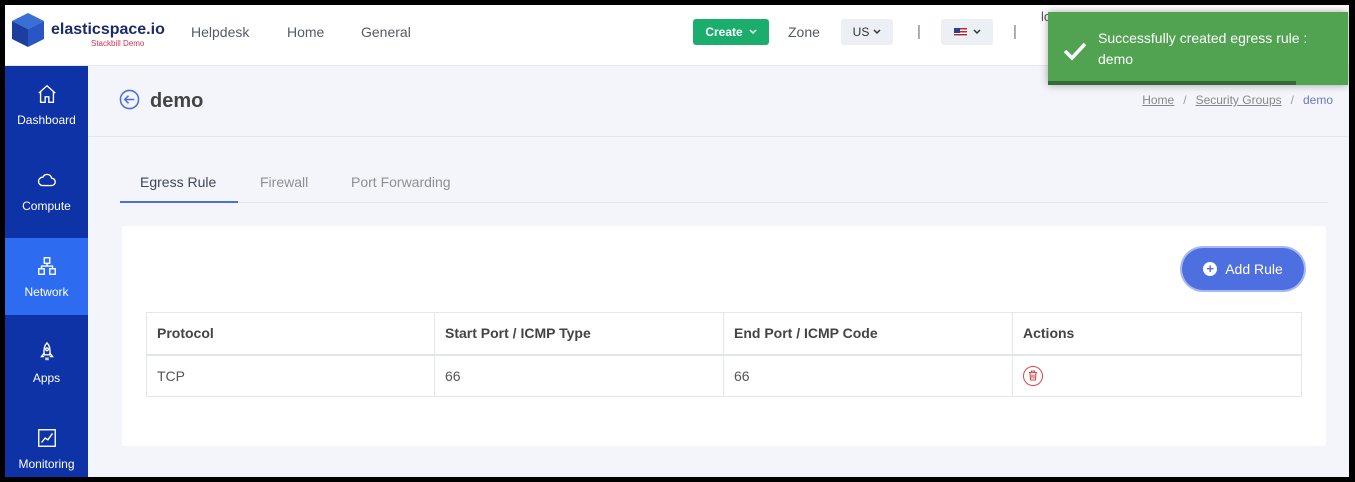 This screenshot has width=1355, height=482. Describe the element at coordinates (284, 182) in the screenshot. I see `tab-firewall: Firewall` at that location.